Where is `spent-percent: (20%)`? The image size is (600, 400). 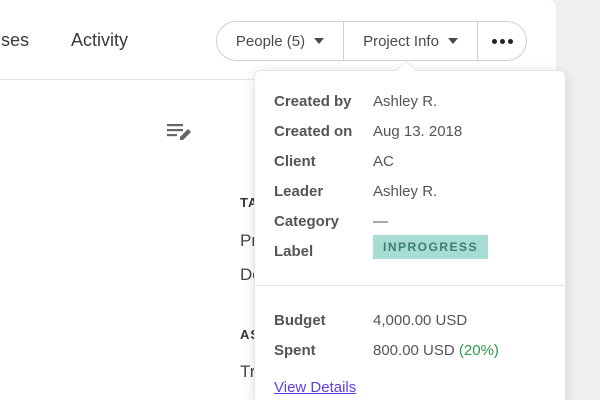
spent-percent: (20%) is located at coordinates (478, 350).